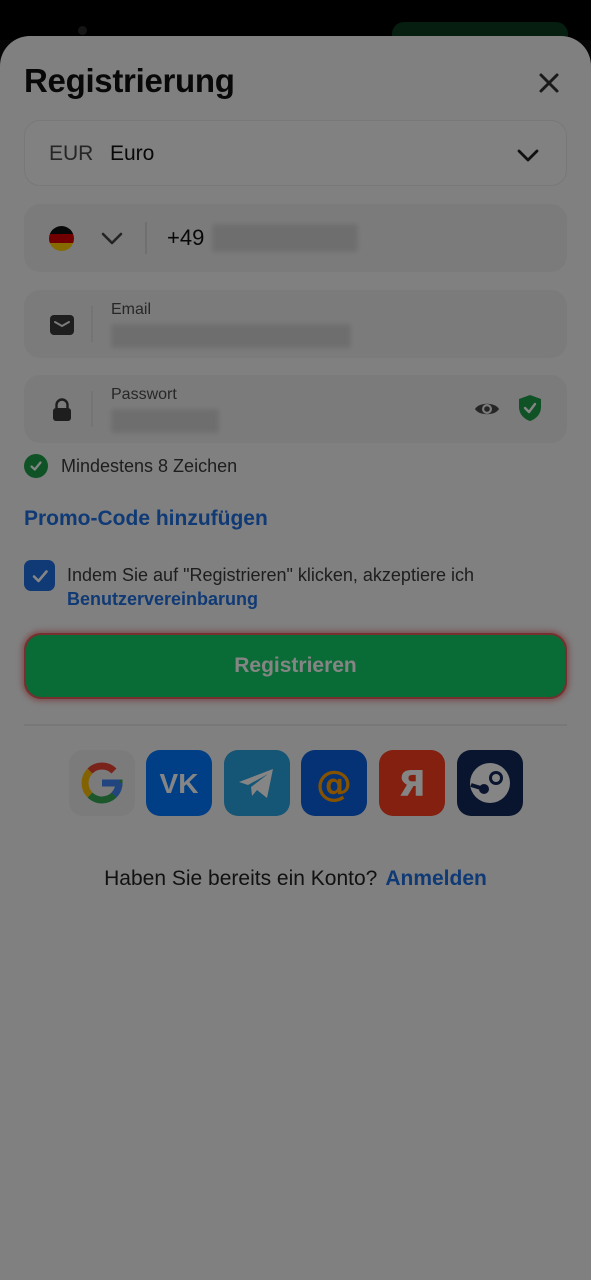 The image size is (591, 1280). I want to click on mail-ru-icon: @, so click(334, 784).